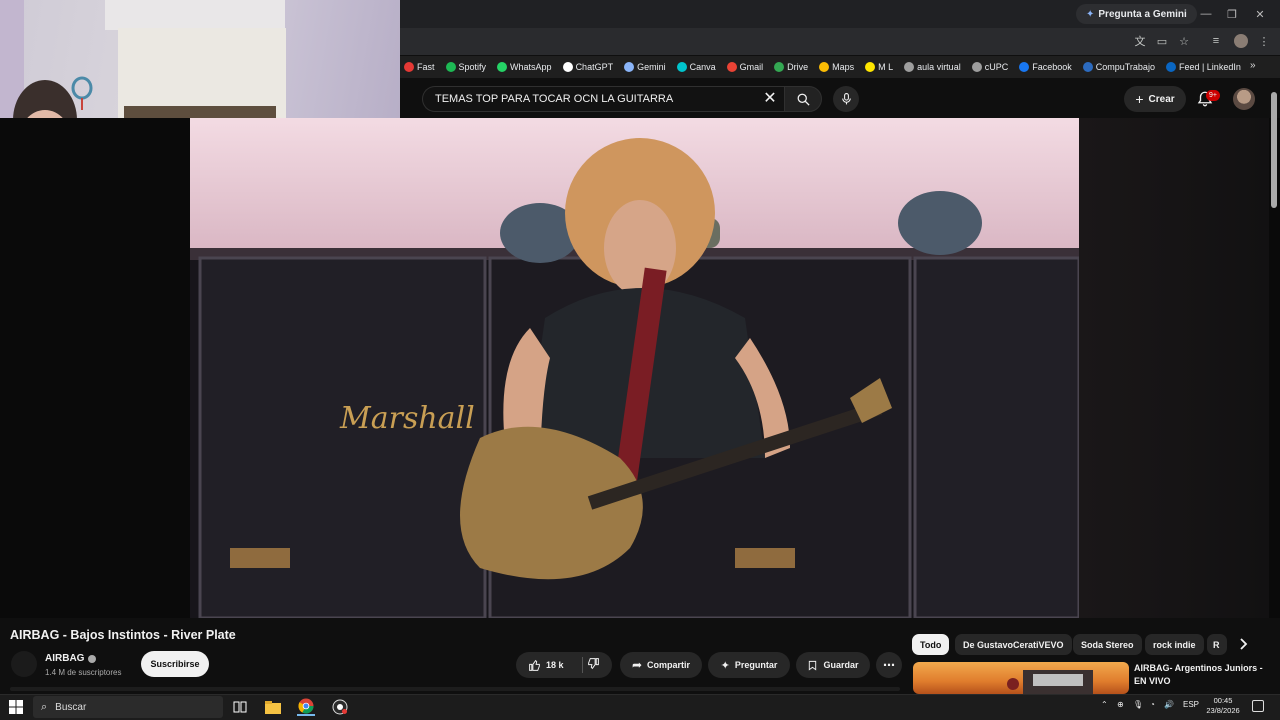  What do you see at coordinates (1104, 704) in the screenshot?
I see `tray-chevron-up-icon: ⌃` at bounding box center [1104, 704].